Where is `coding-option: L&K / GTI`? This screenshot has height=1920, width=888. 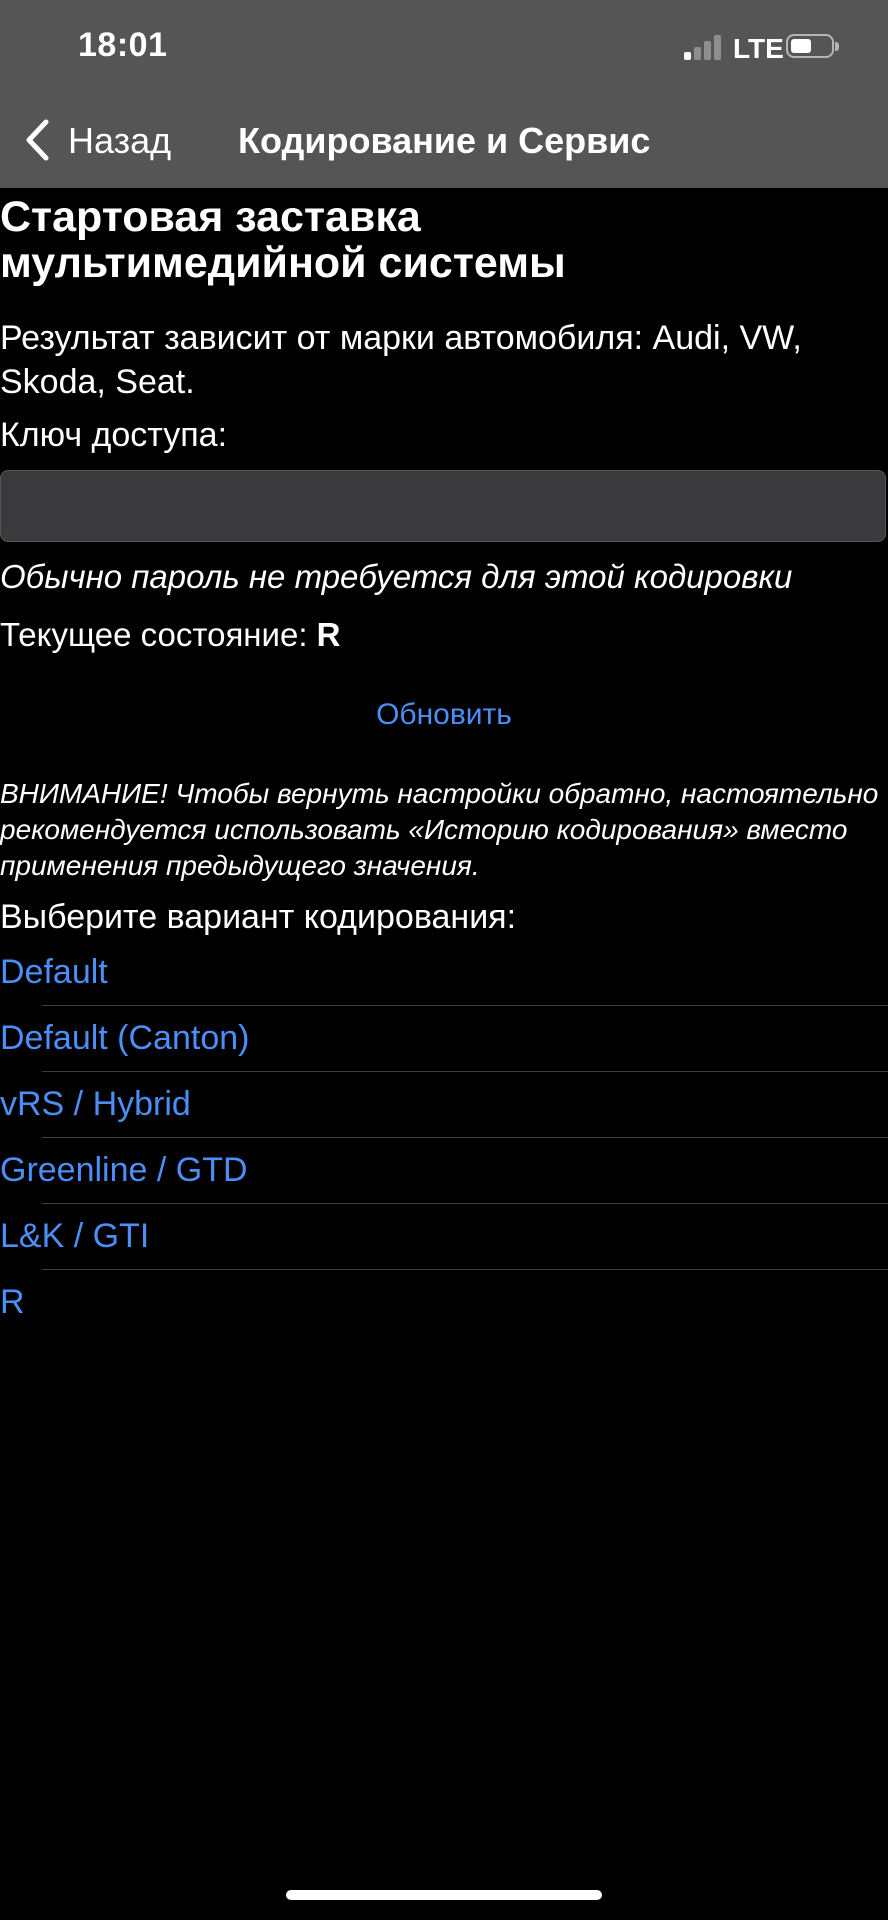
coding-option: L&K / GTI is located at coordinates (444, 1237).